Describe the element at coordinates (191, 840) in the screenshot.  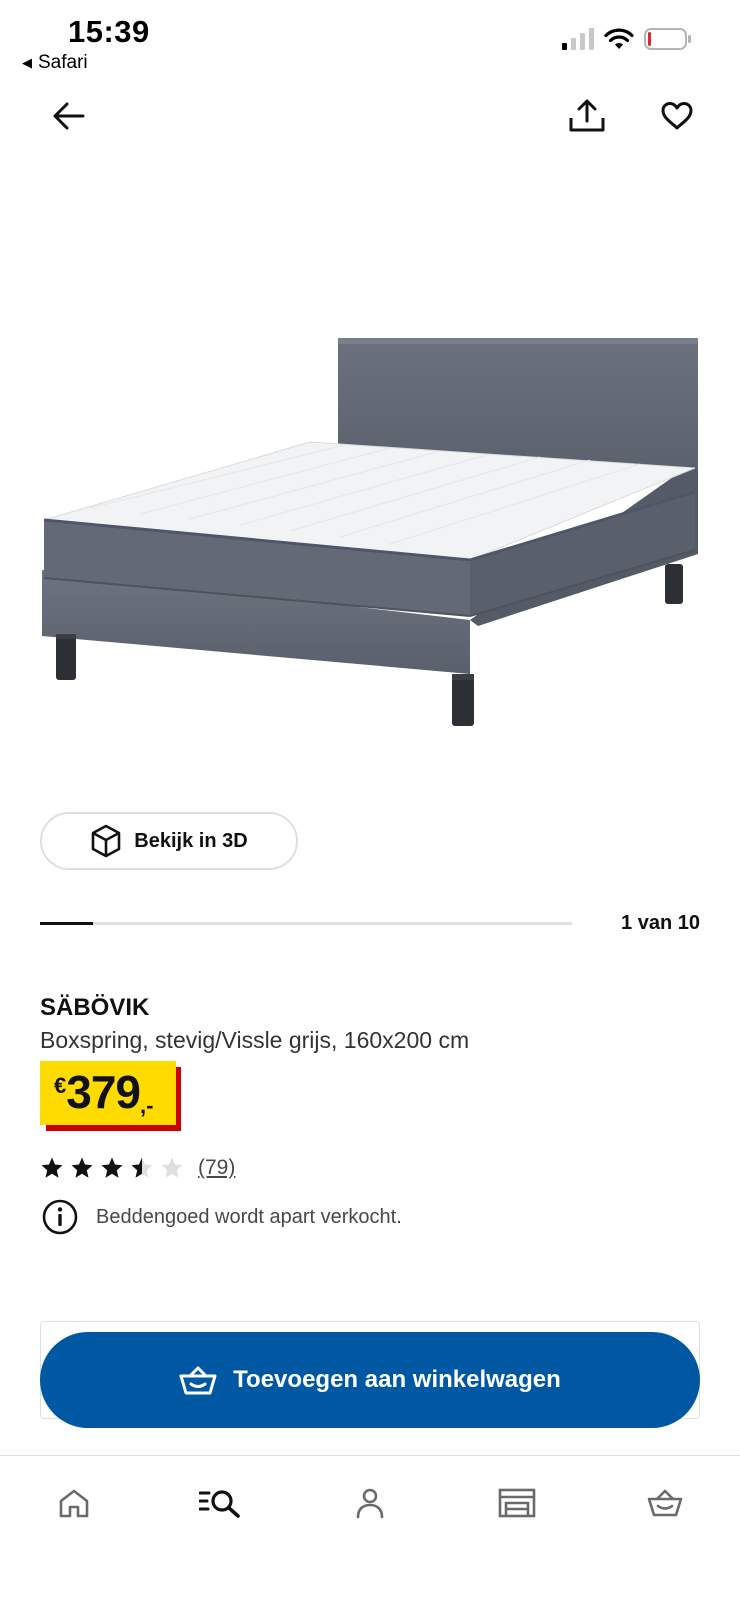
I see `view-3d-label: Bekijk in 3D` at that location.